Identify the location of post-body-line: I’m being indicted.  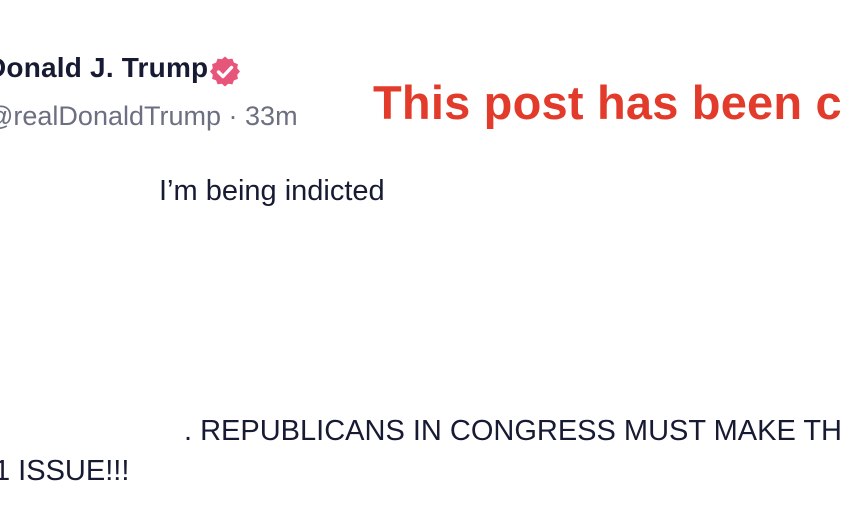
(272, 191).